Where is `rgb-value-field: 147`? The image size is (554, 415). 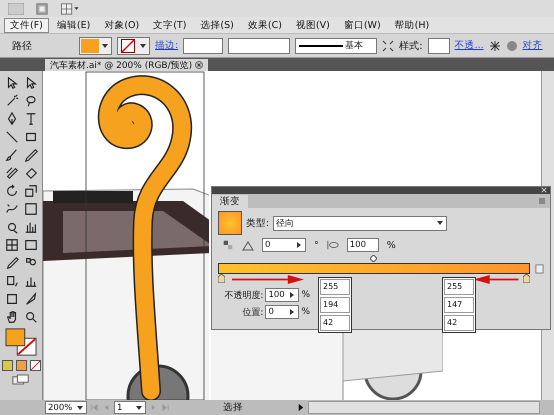 rgb-value-field: 147 is located at coordinates (459, 305).